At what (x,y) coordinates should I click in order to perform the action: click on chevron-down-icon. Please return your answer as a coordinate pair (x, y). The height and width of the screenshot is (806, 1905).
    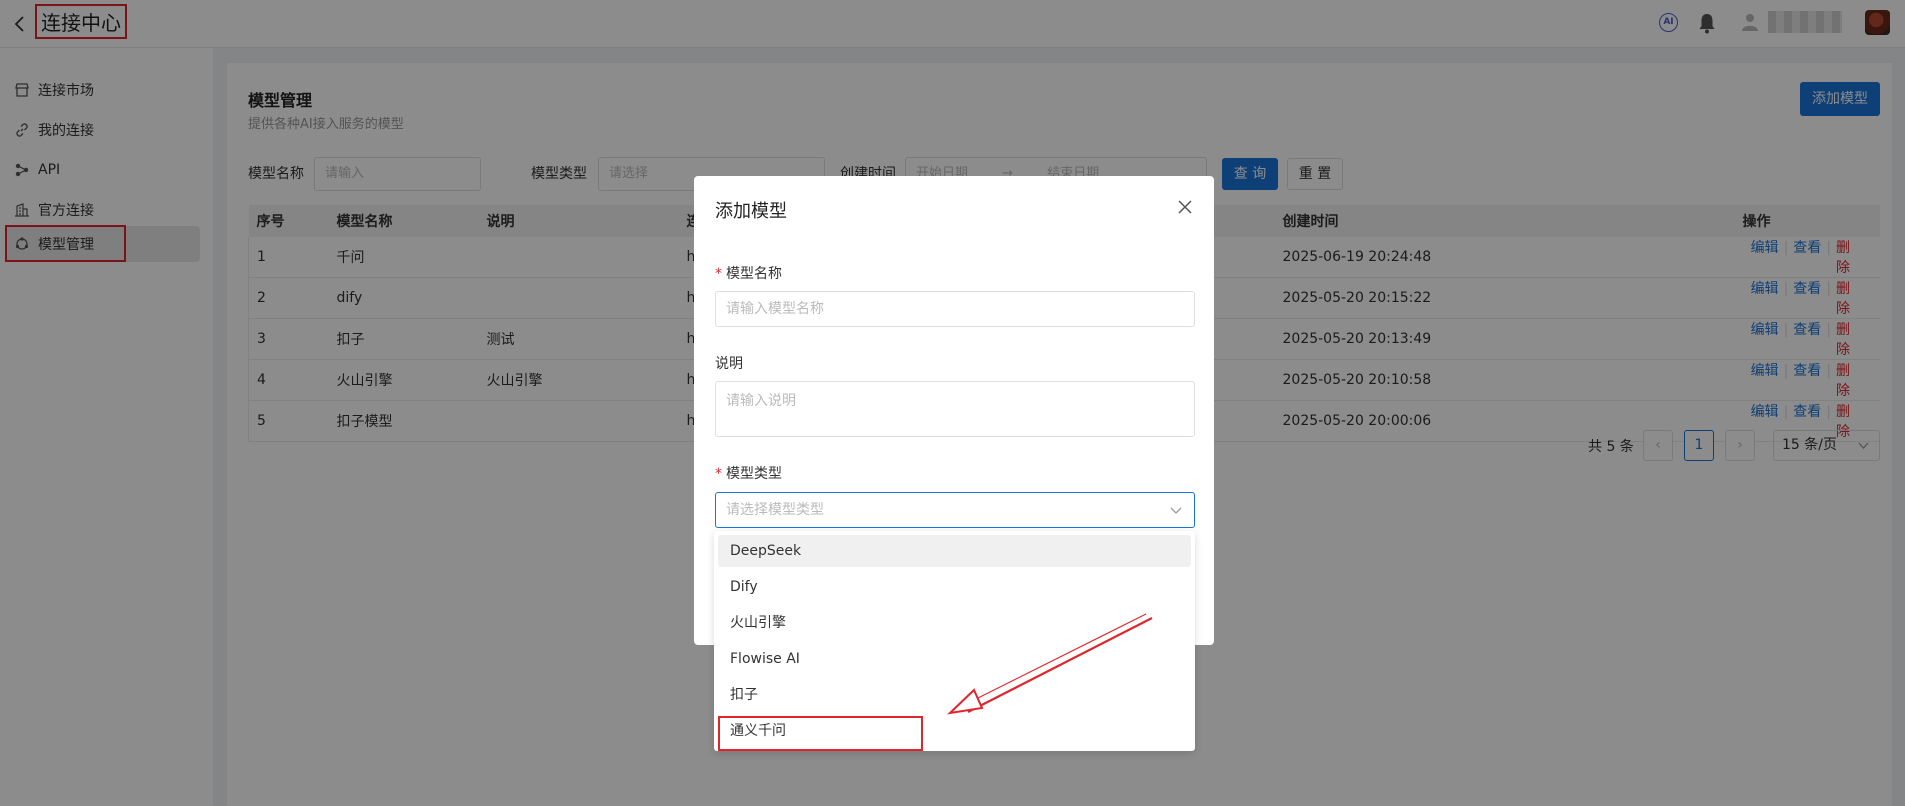
    Looking at the image, I should click on (1176, 510).